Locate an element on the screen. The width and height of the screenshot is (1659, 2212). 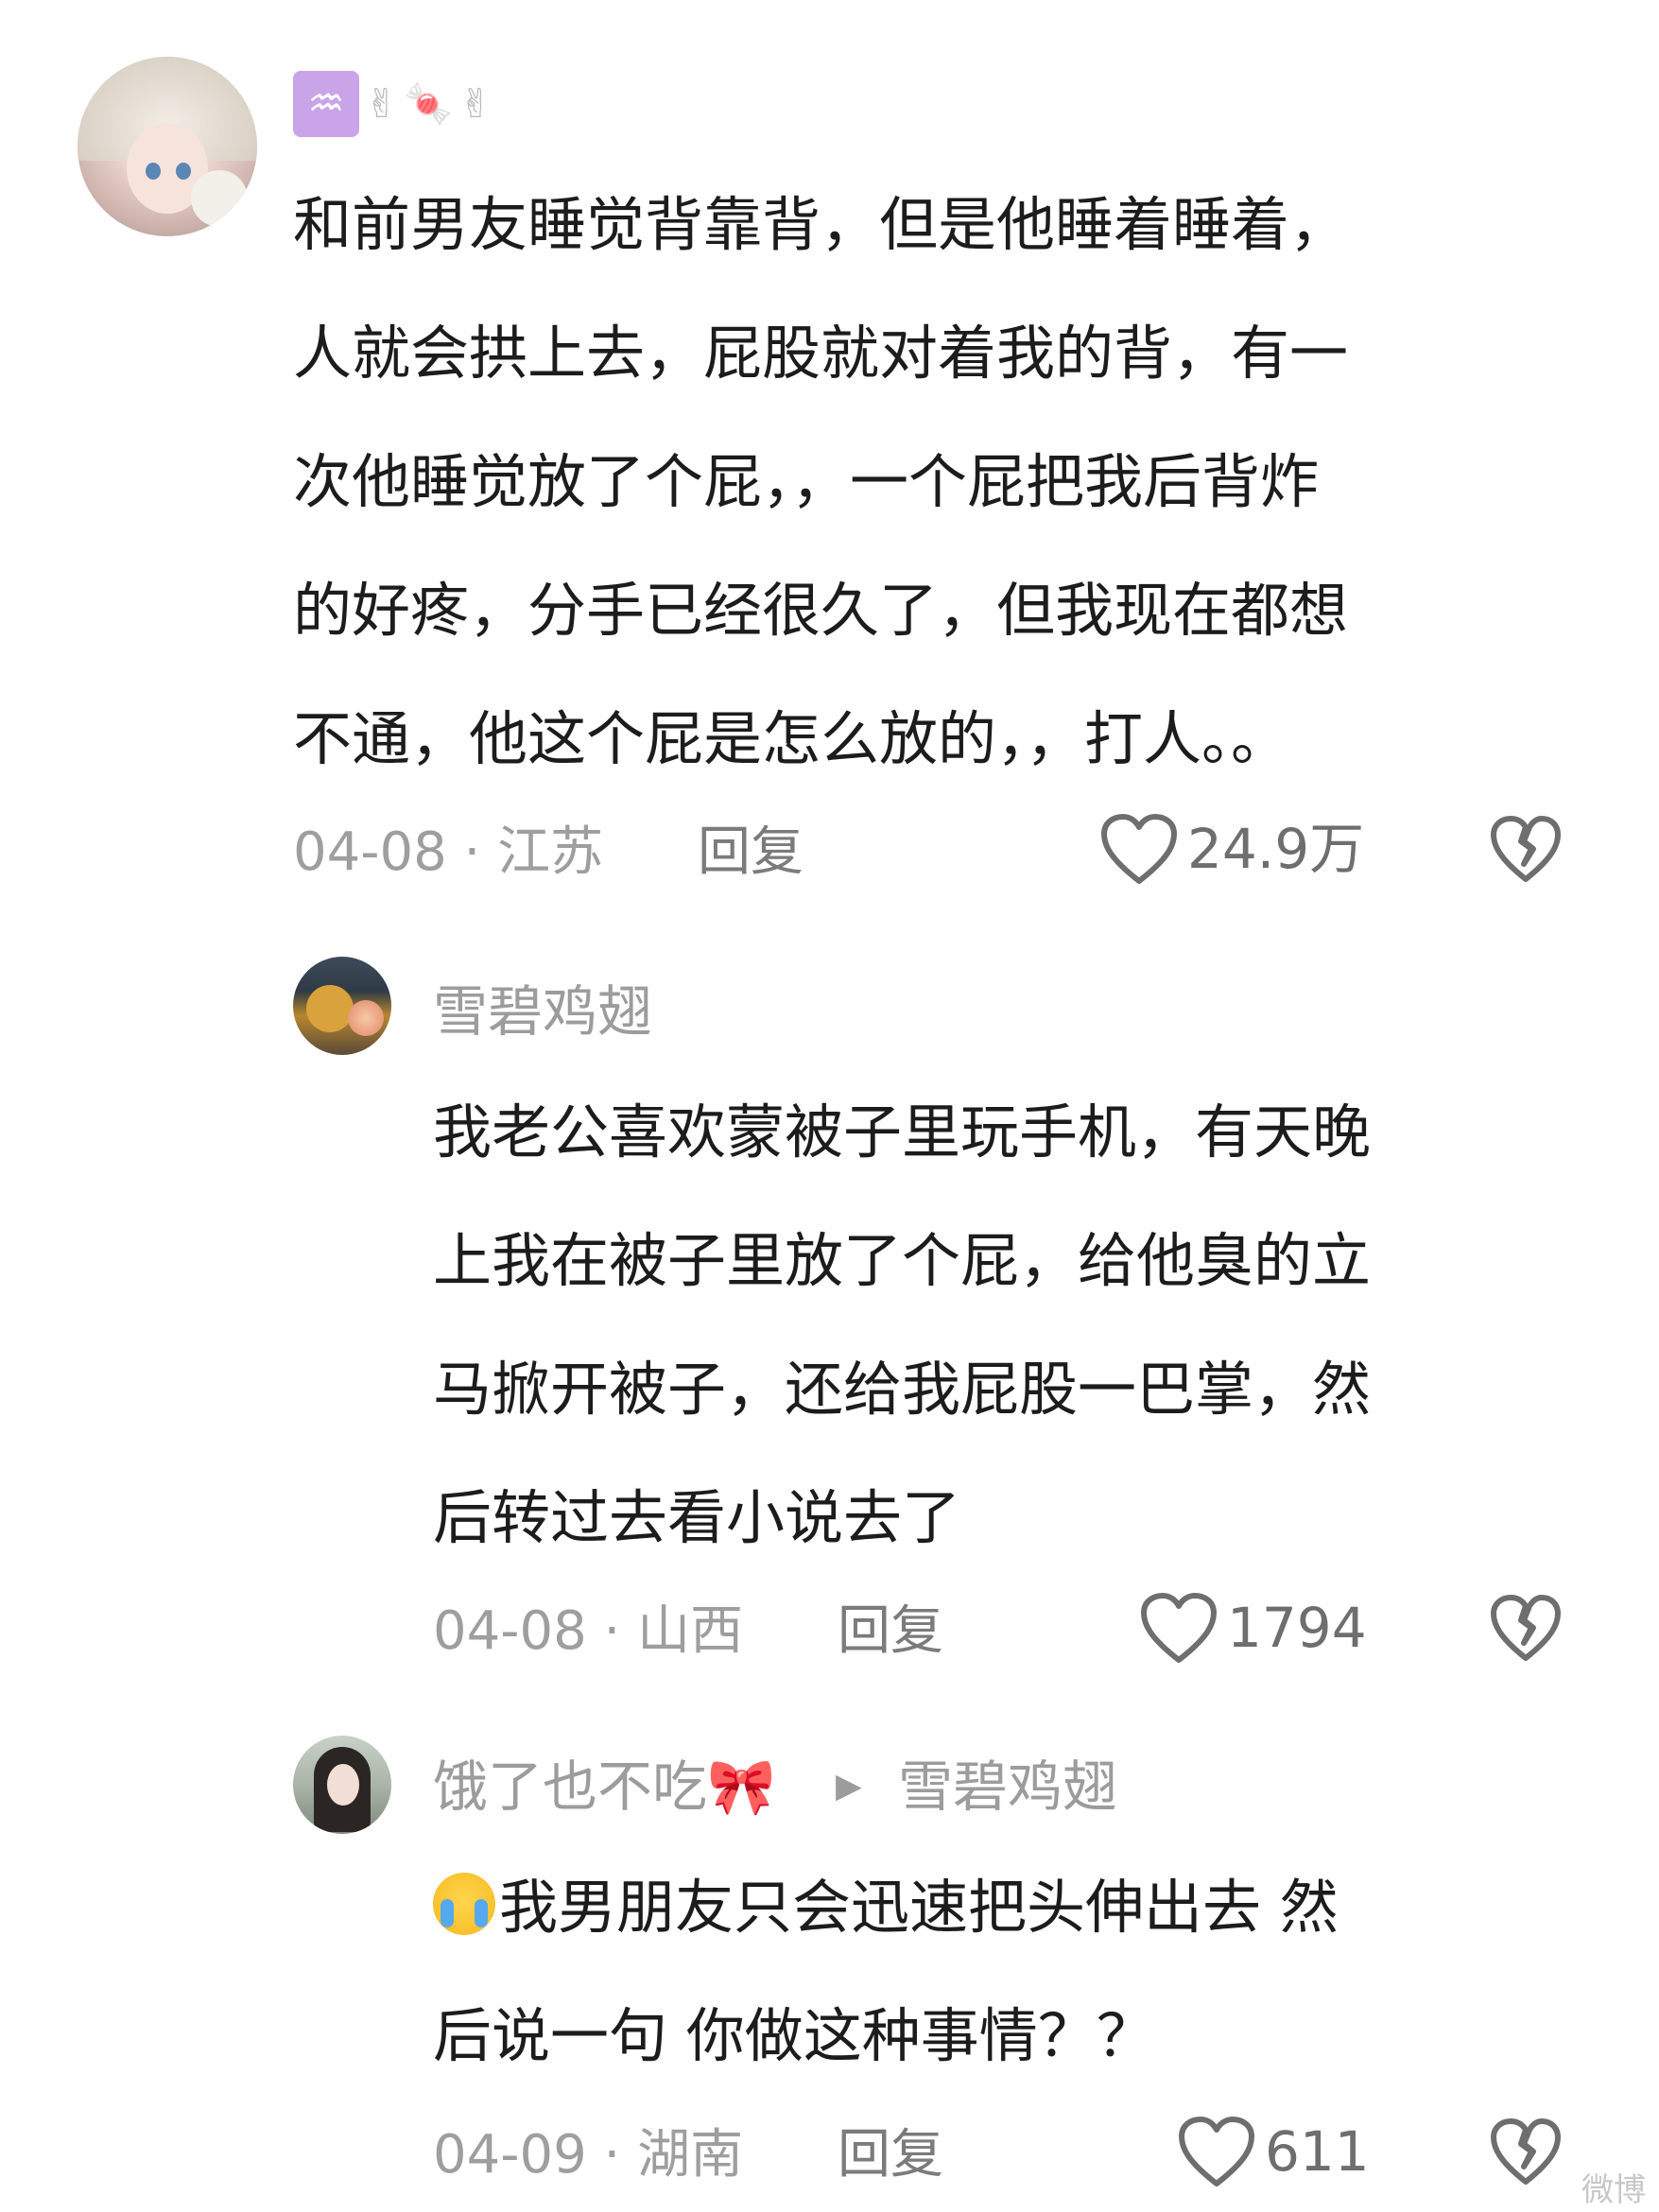
username-emojis: ♒ ✌ 🍬 ✌ is located at coordinates (393, 104).